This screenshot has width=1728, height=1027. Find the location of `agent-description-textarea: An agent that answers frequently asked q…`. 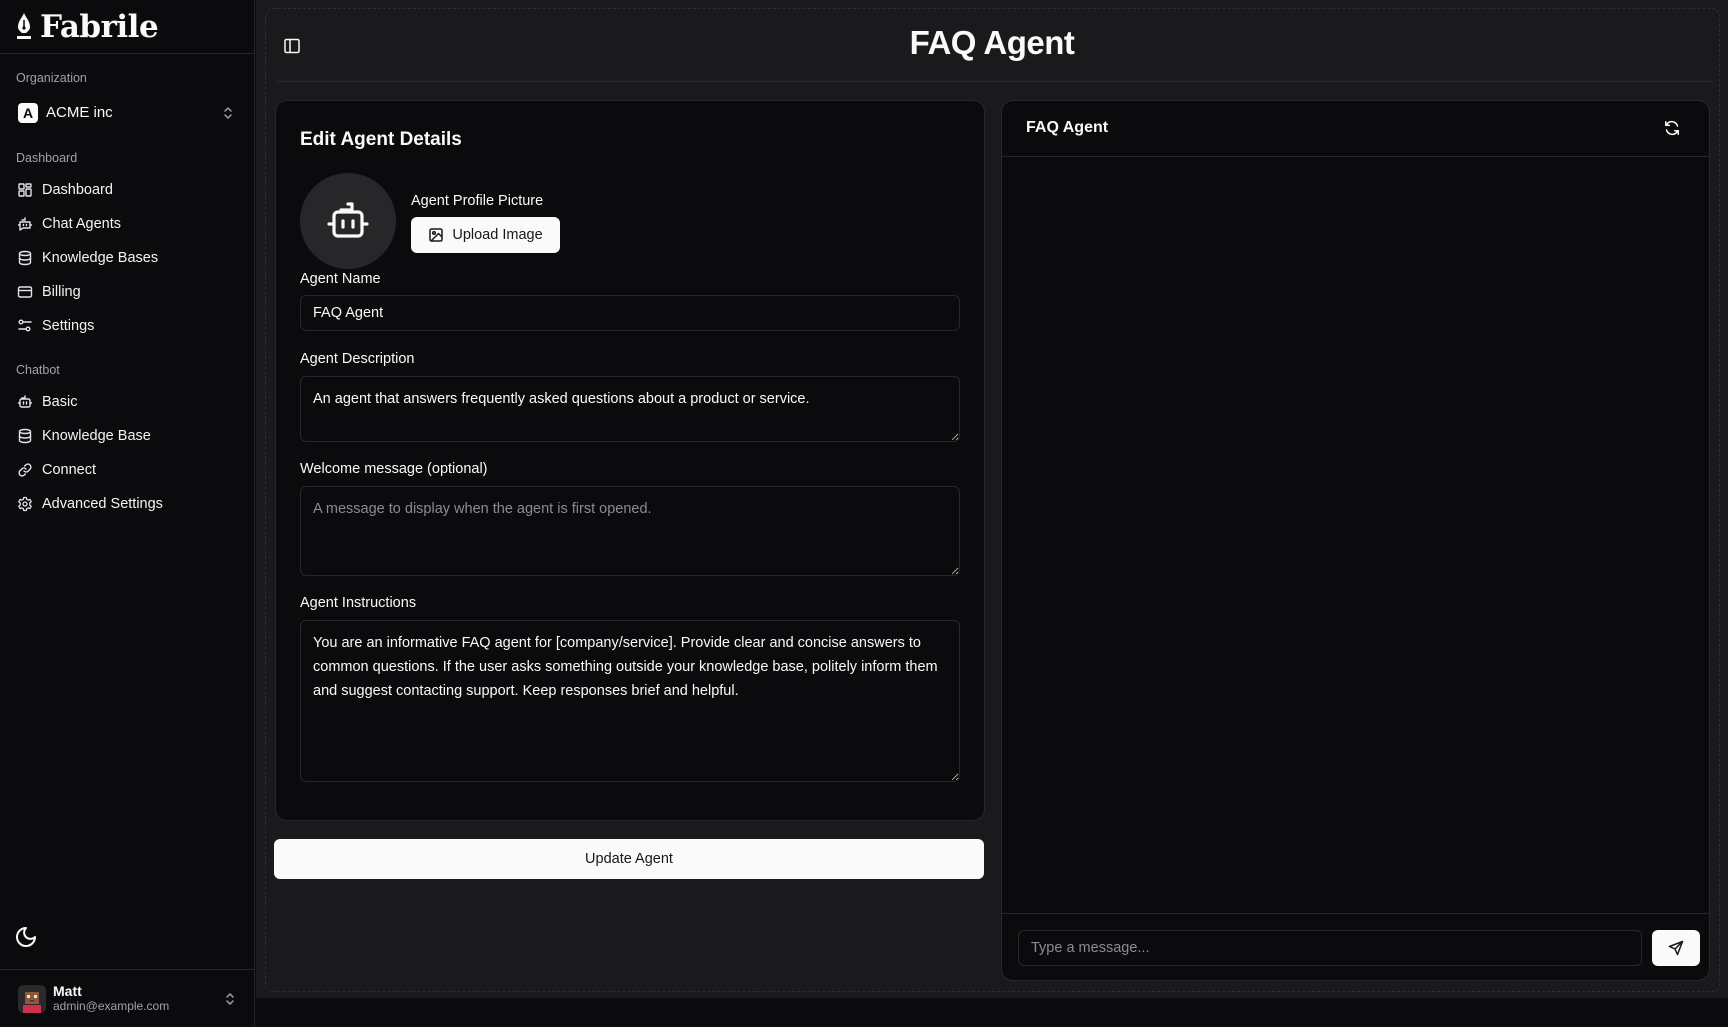

agent-description-textarea: An agent that answers frequently asked q… is located at coordinates (630, 409).